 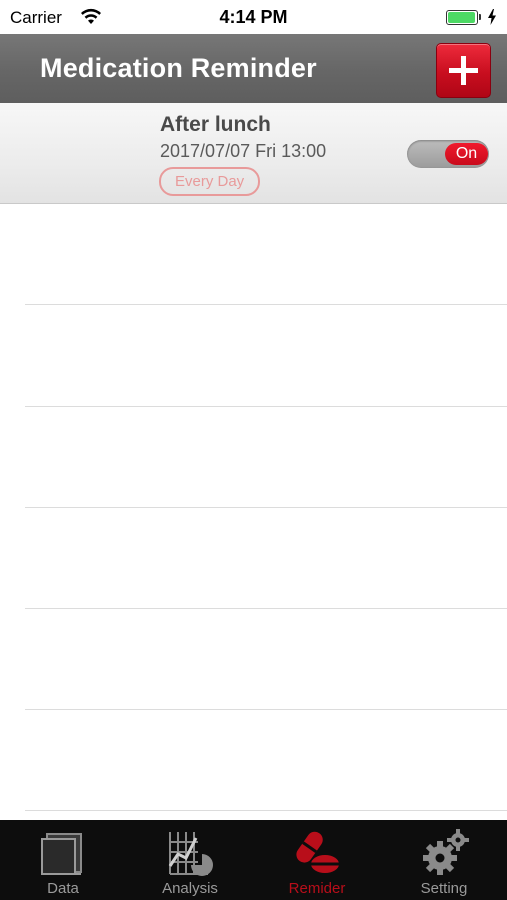 What do you see at coordinates (466, 154) in the screenshot?
I see `toggle-on-label: On` at bounding box center [466, 154].